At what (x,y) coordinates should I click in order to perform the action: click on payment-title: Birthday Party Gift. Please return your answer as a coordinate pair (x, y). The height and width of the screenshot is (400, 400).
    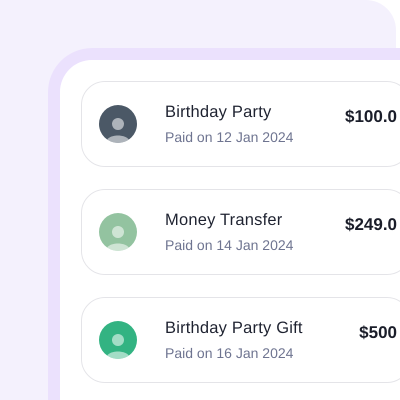
    Looking at the image, I should click on (234, 328).